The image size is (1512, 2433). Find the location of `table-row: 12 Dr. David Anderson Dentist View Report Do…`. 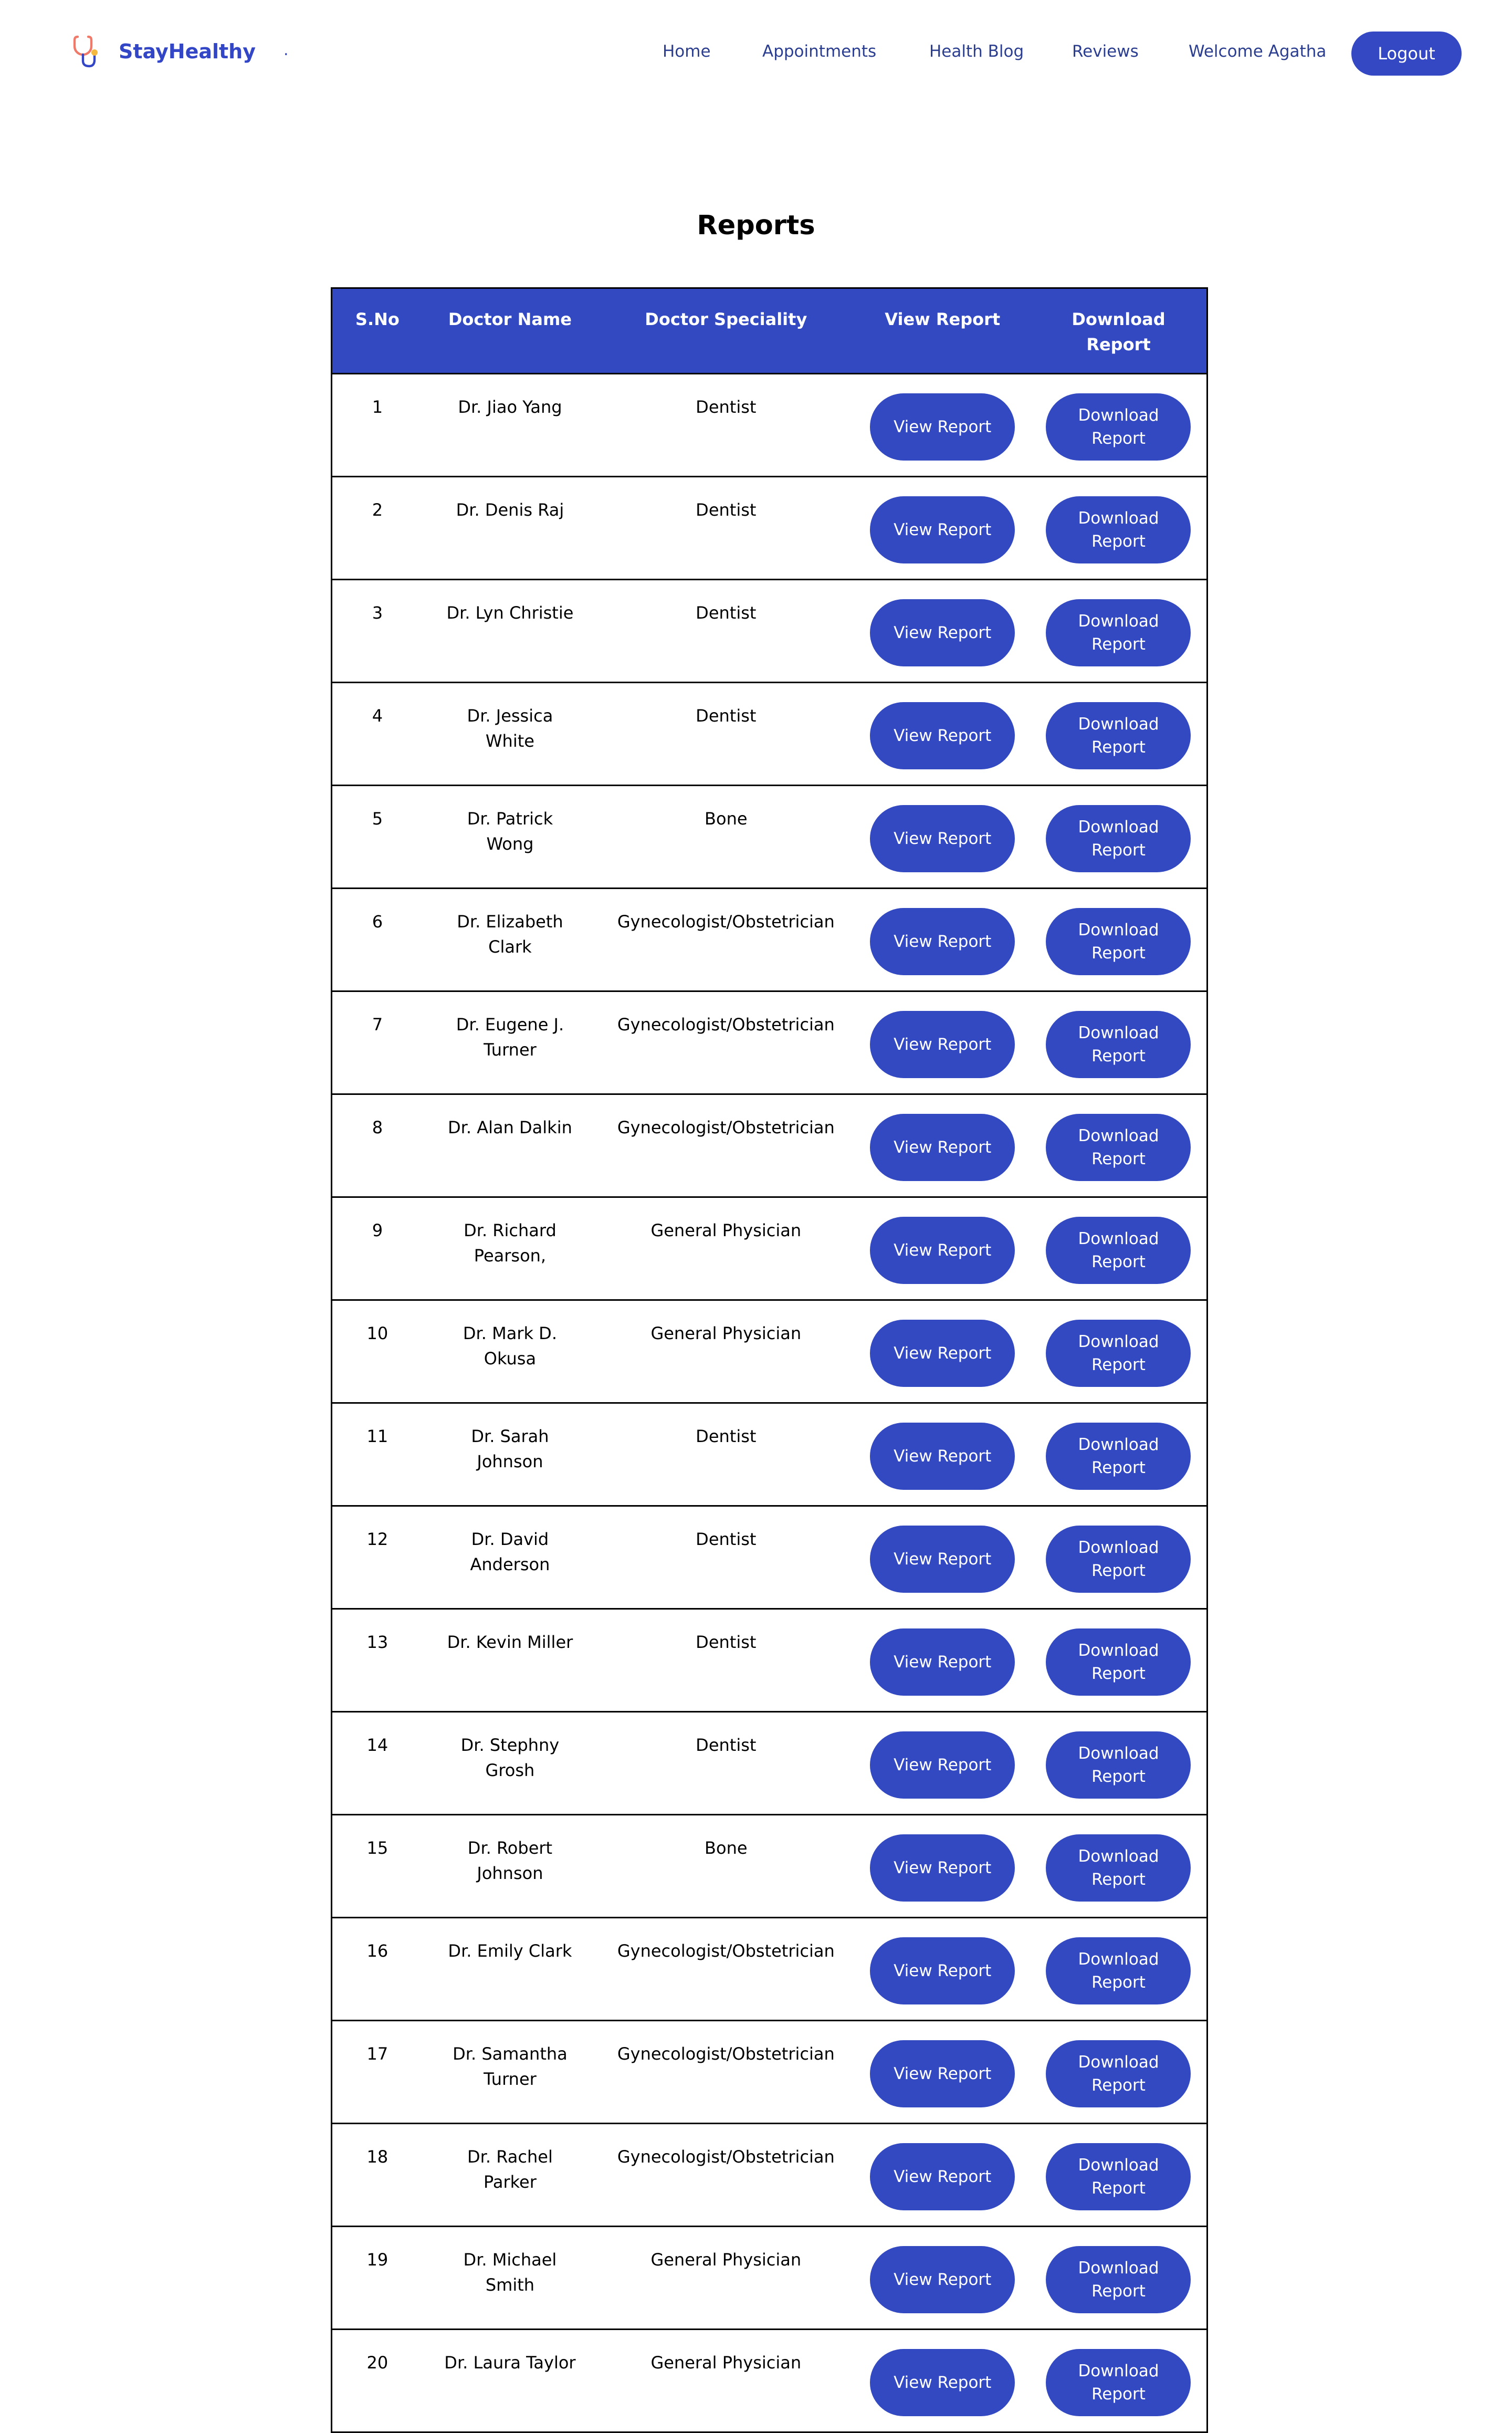

table-row: 12 Dr. David Anderson Dentist View Report Do… is located at coordinates (769, 1557).